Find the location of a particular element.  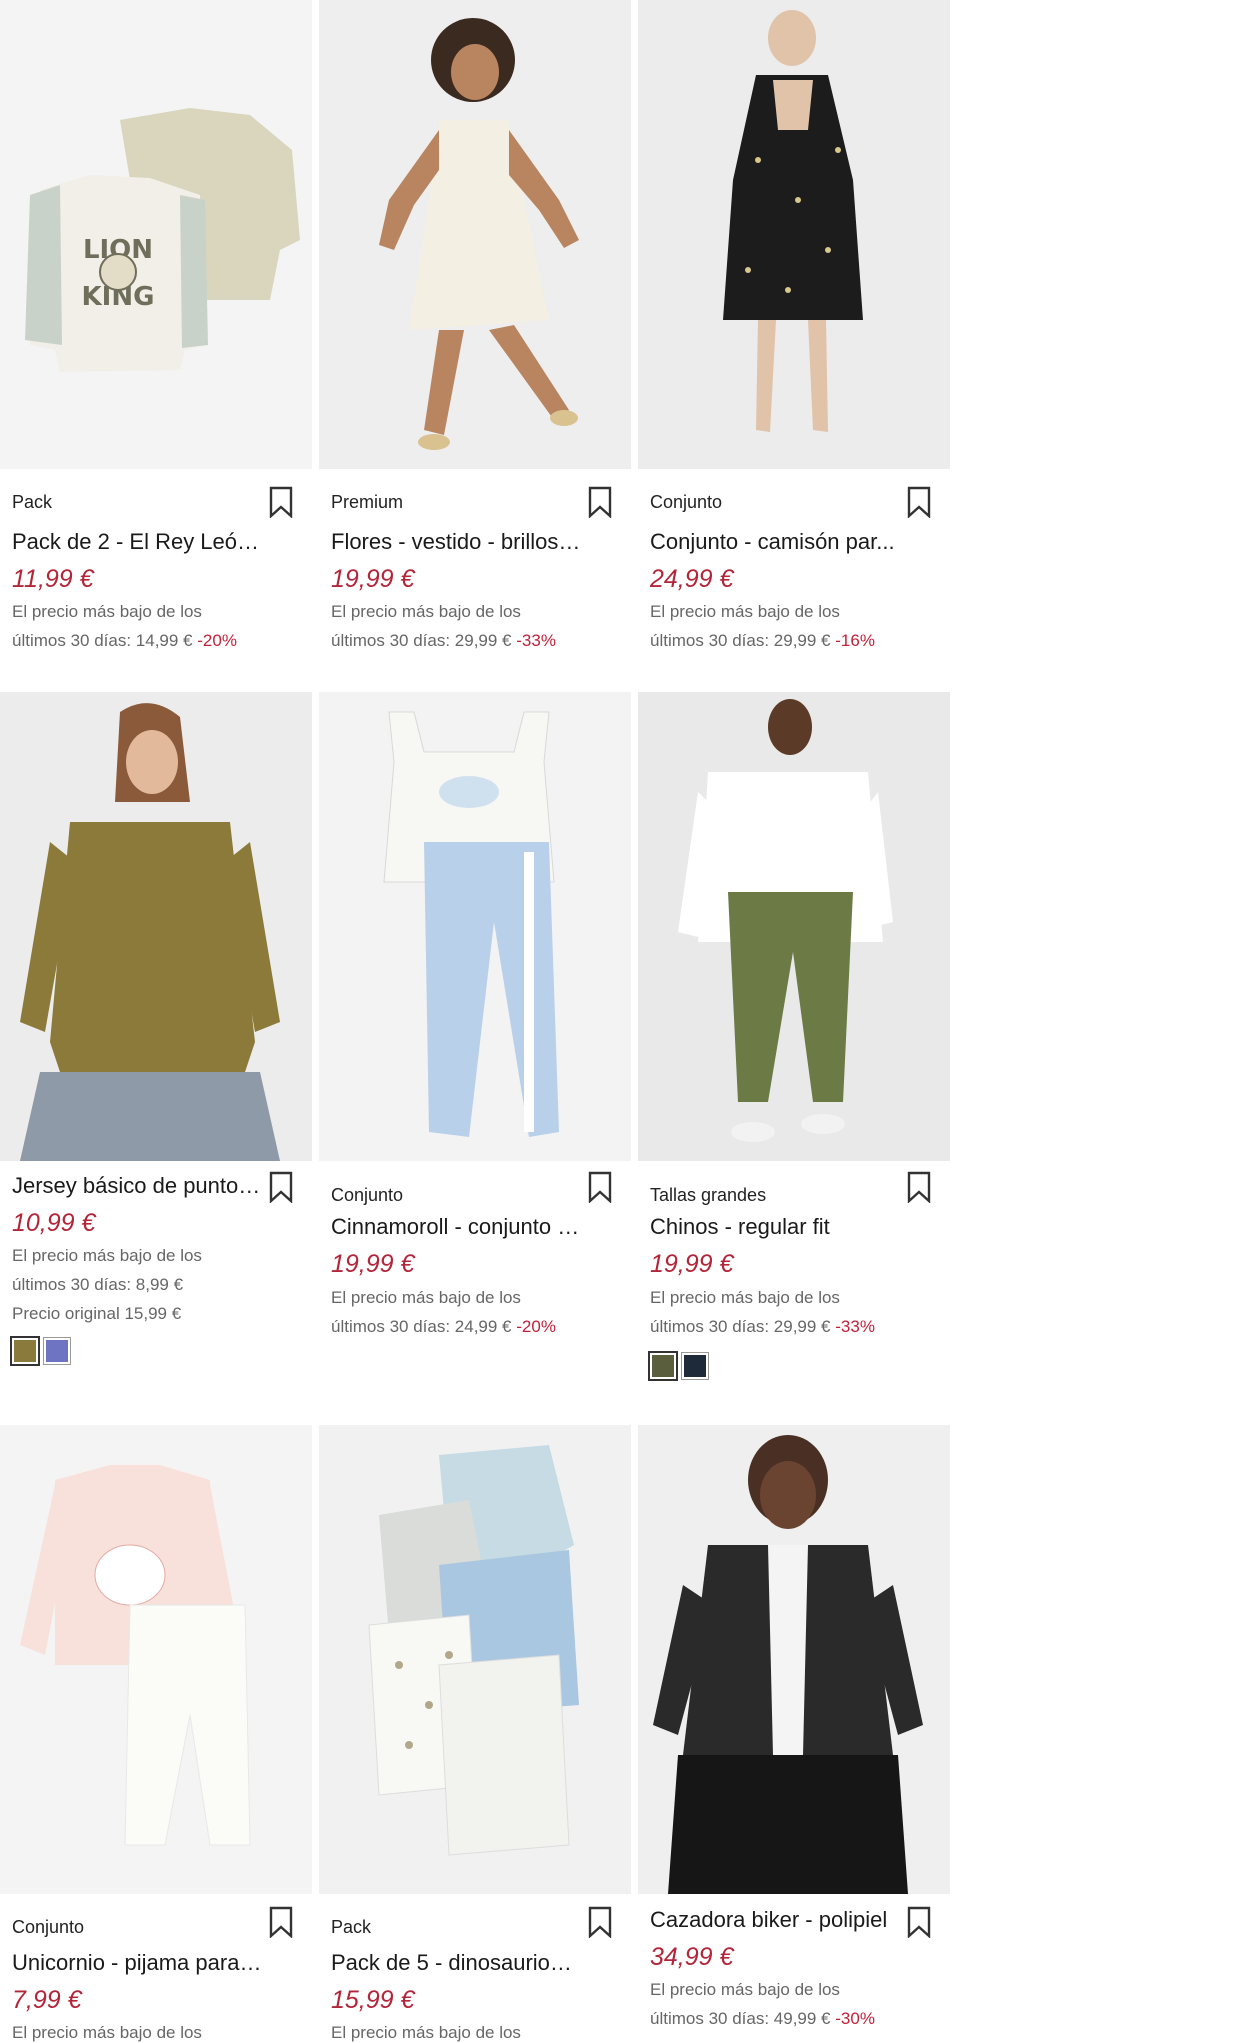

product-price: 24,99 € is located at coordinates (692, 579).